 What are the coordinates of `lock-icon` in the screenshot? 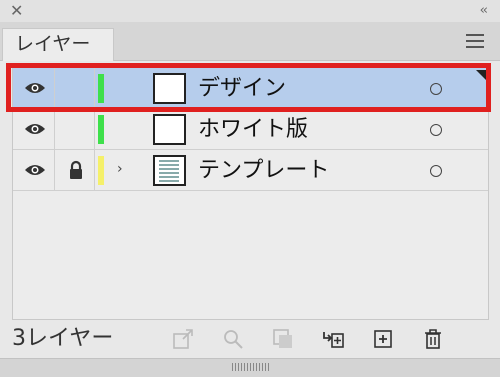 It's located at (76, 169).